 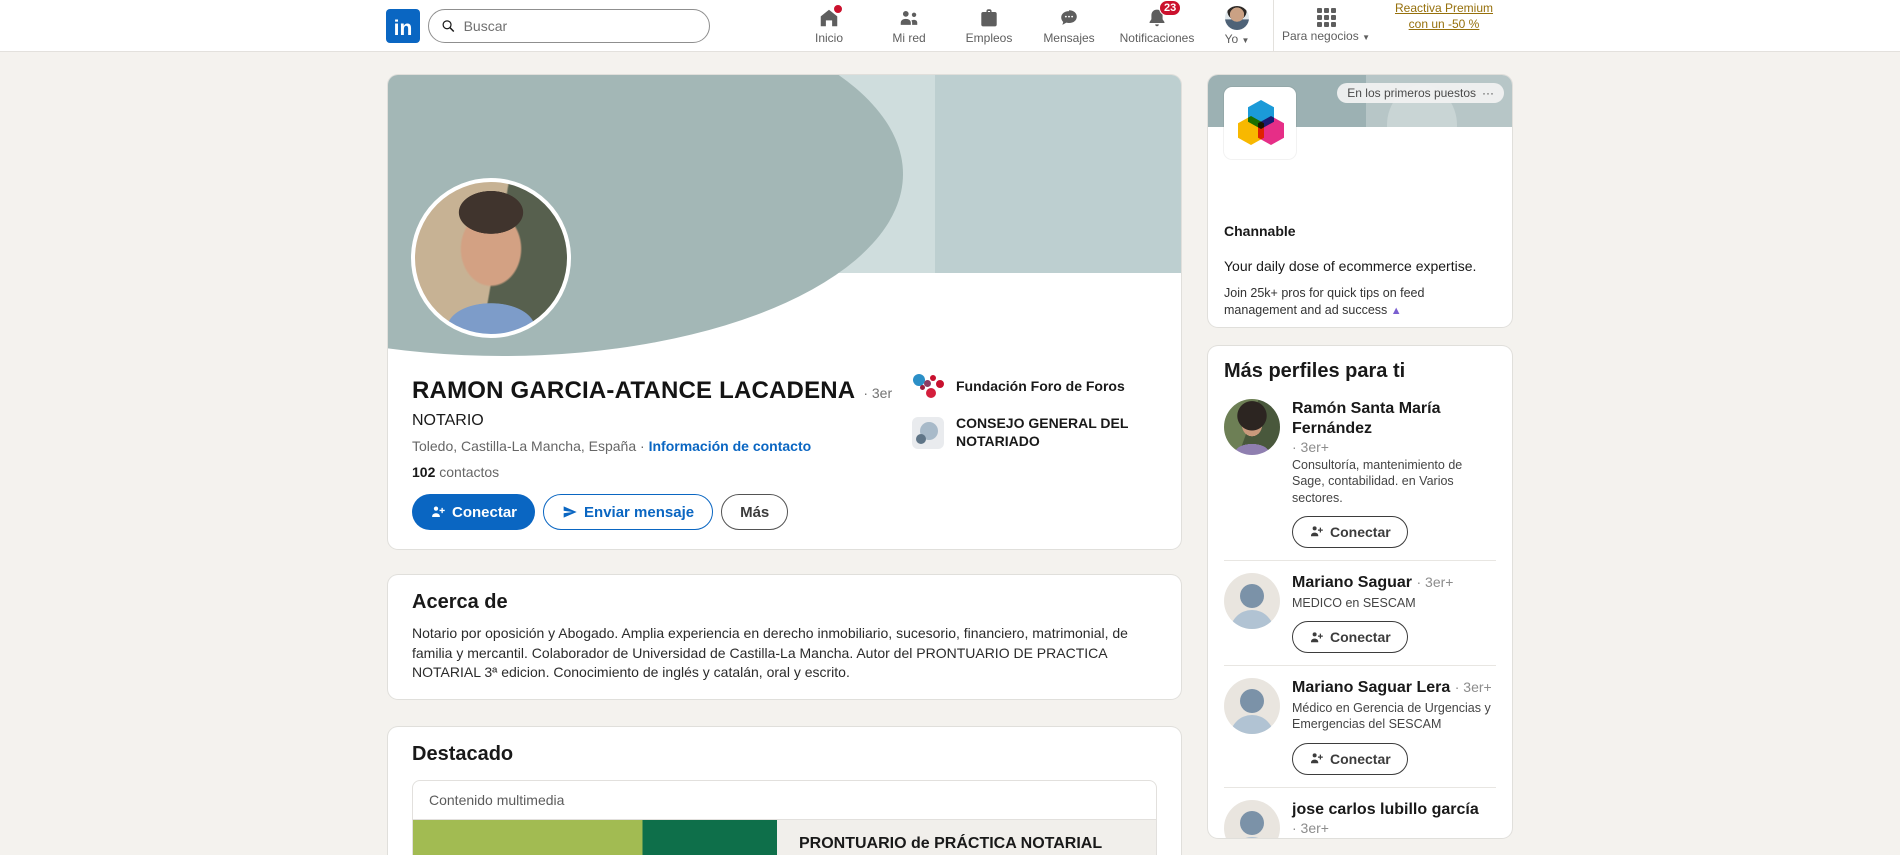 What do you see at coordinates (524, 446) in the screenshot?
I see `profile-location: Toledo, Castilla-La Mancha, España` at bounding box center [524, 446].